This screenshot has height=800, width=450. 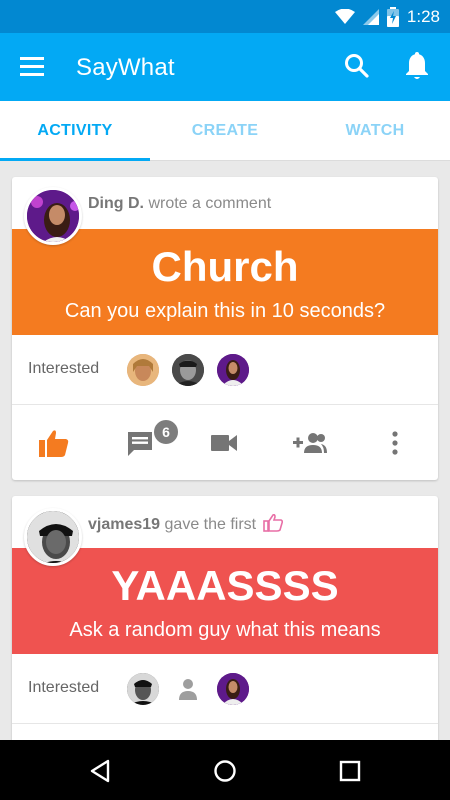 I want to click on activity-text: gave the first, so click(x=210, y=524).